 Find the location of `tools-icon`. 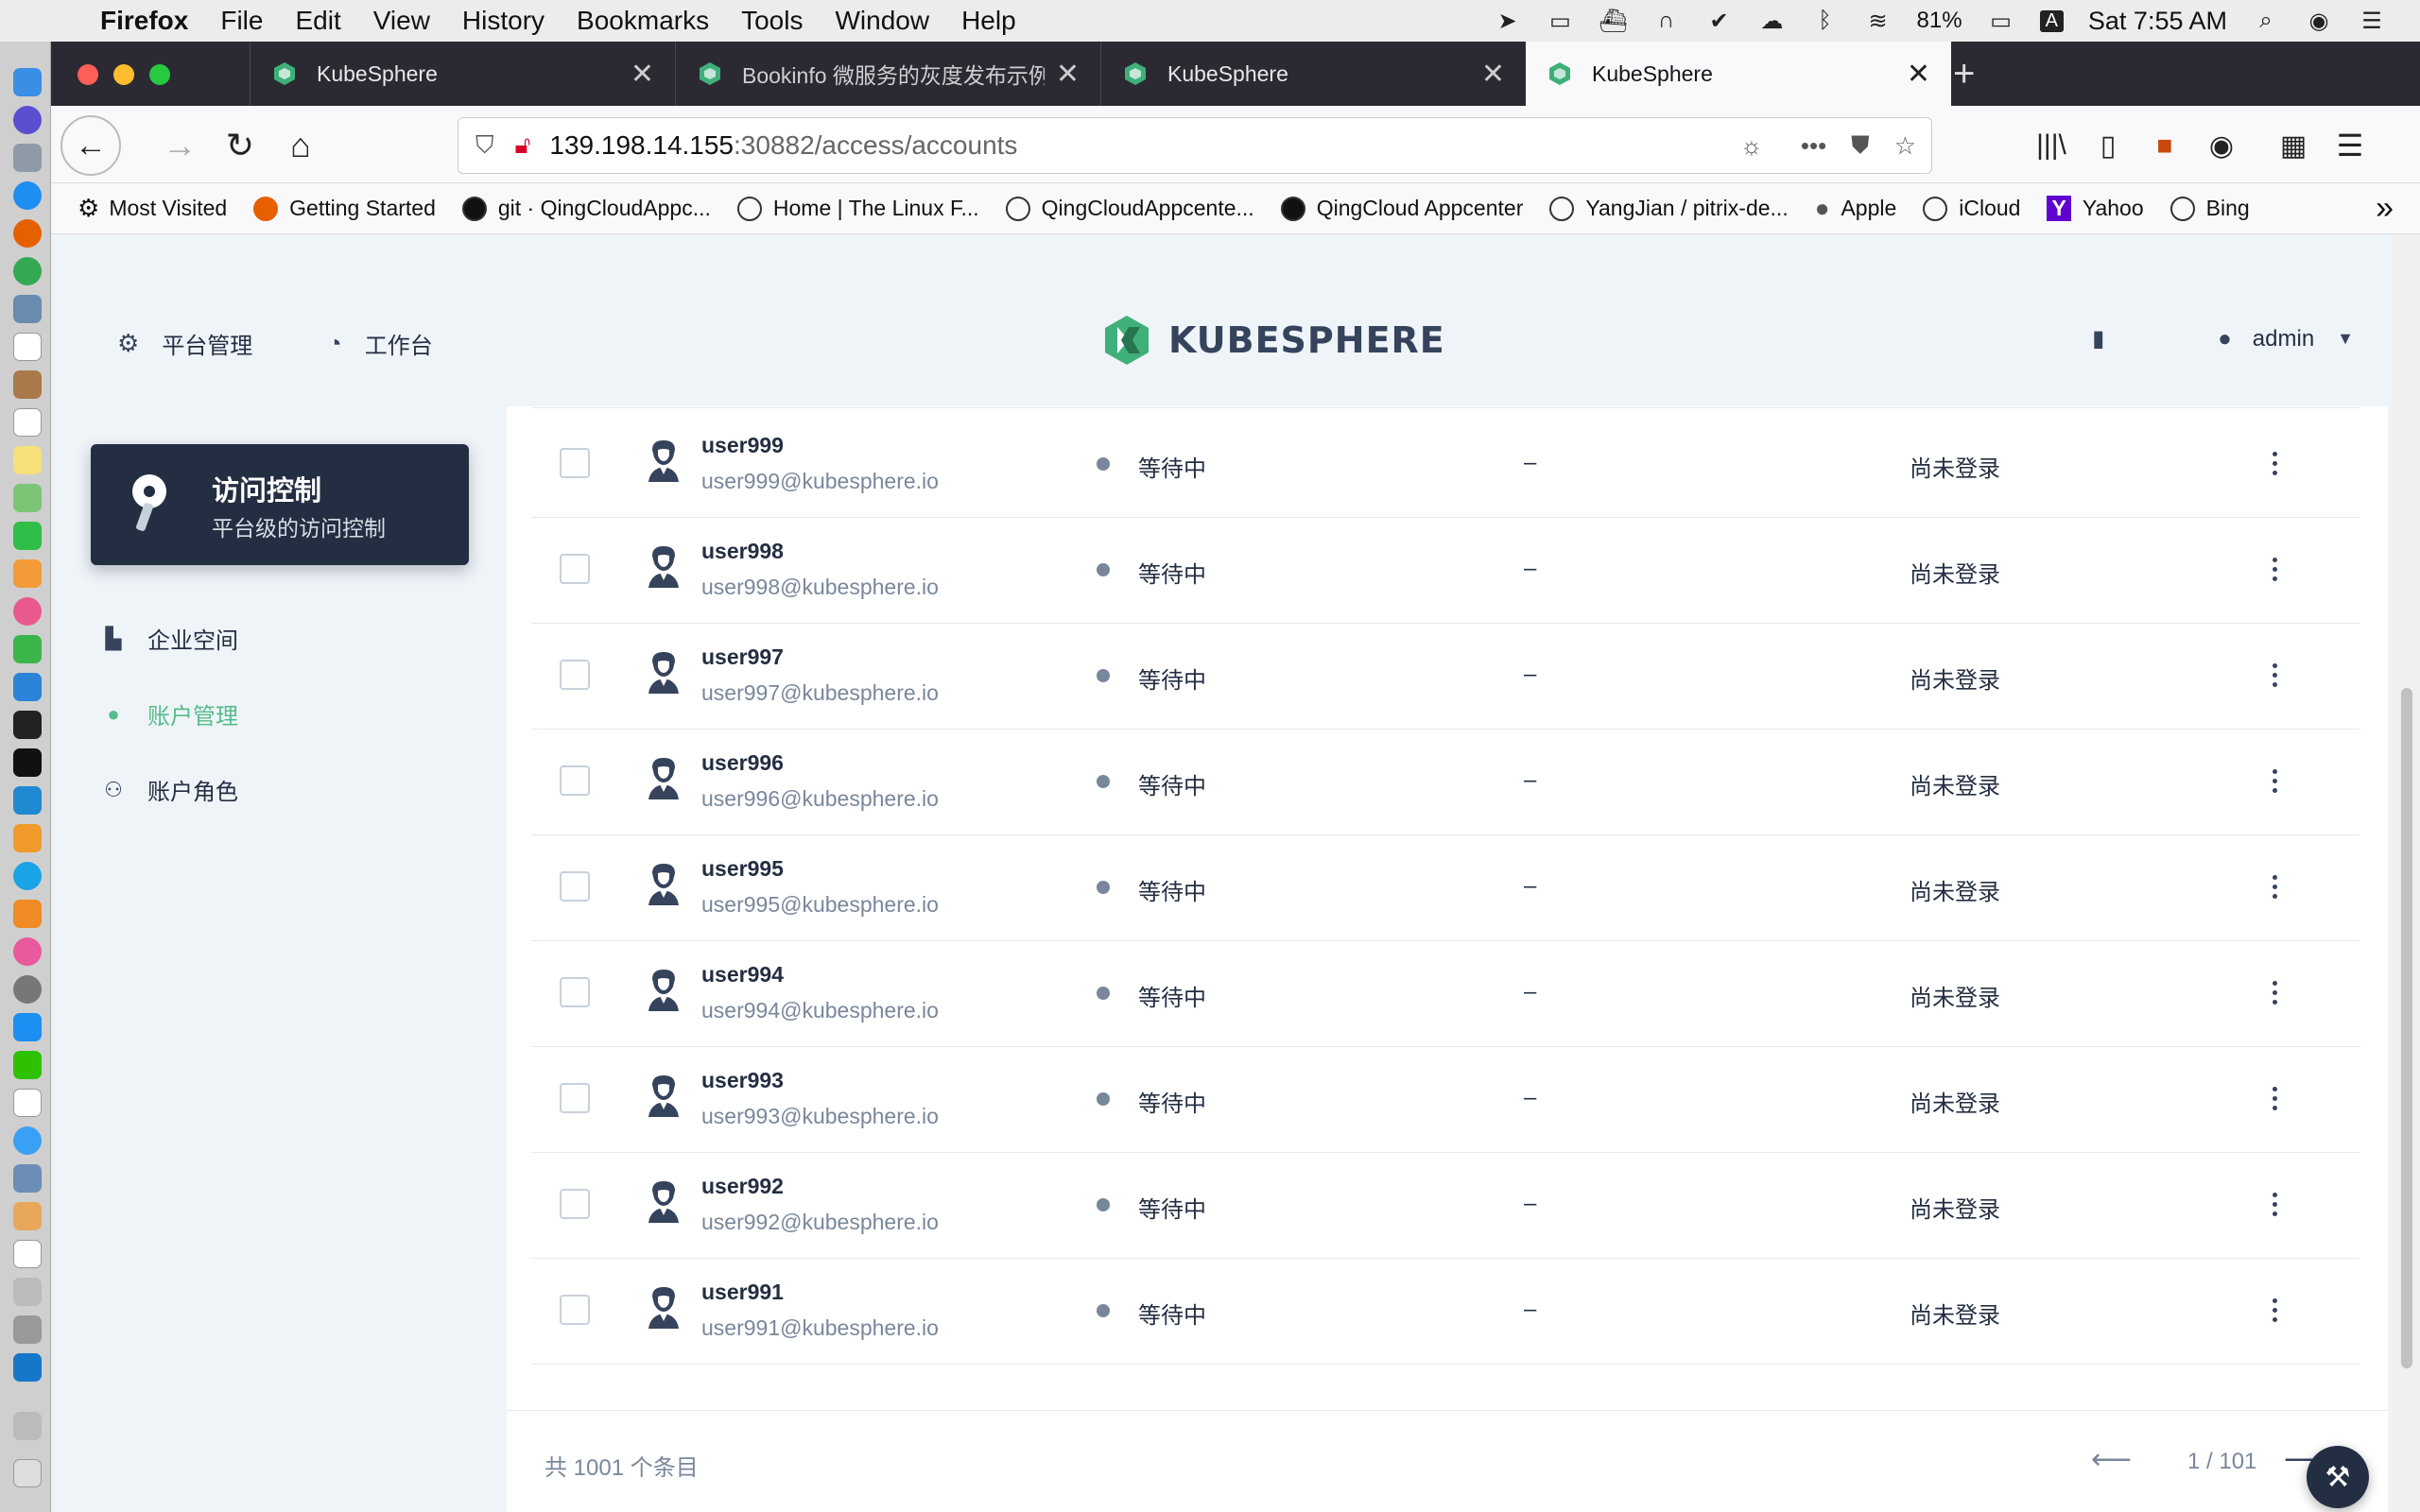

tools-icon is located at coordinates (28, 1329).